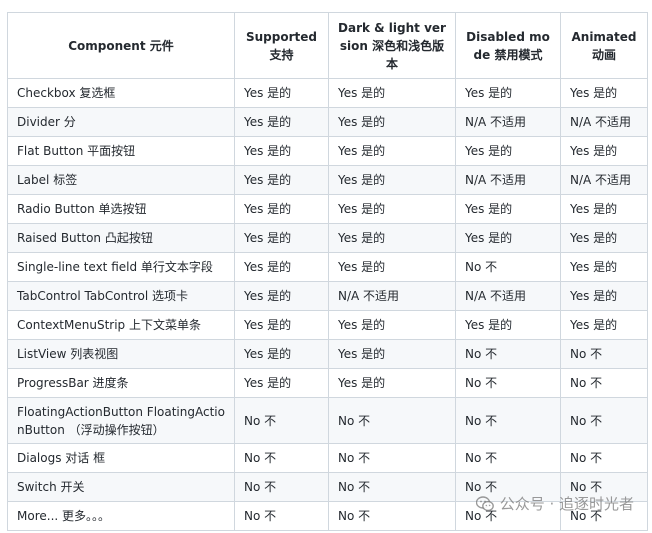 This screenshot has width=652, height=533. Describe the element at coordinates (121, 238) in the screenshot. I see `cell-component: Raised Button 凸起按钮` at that location.